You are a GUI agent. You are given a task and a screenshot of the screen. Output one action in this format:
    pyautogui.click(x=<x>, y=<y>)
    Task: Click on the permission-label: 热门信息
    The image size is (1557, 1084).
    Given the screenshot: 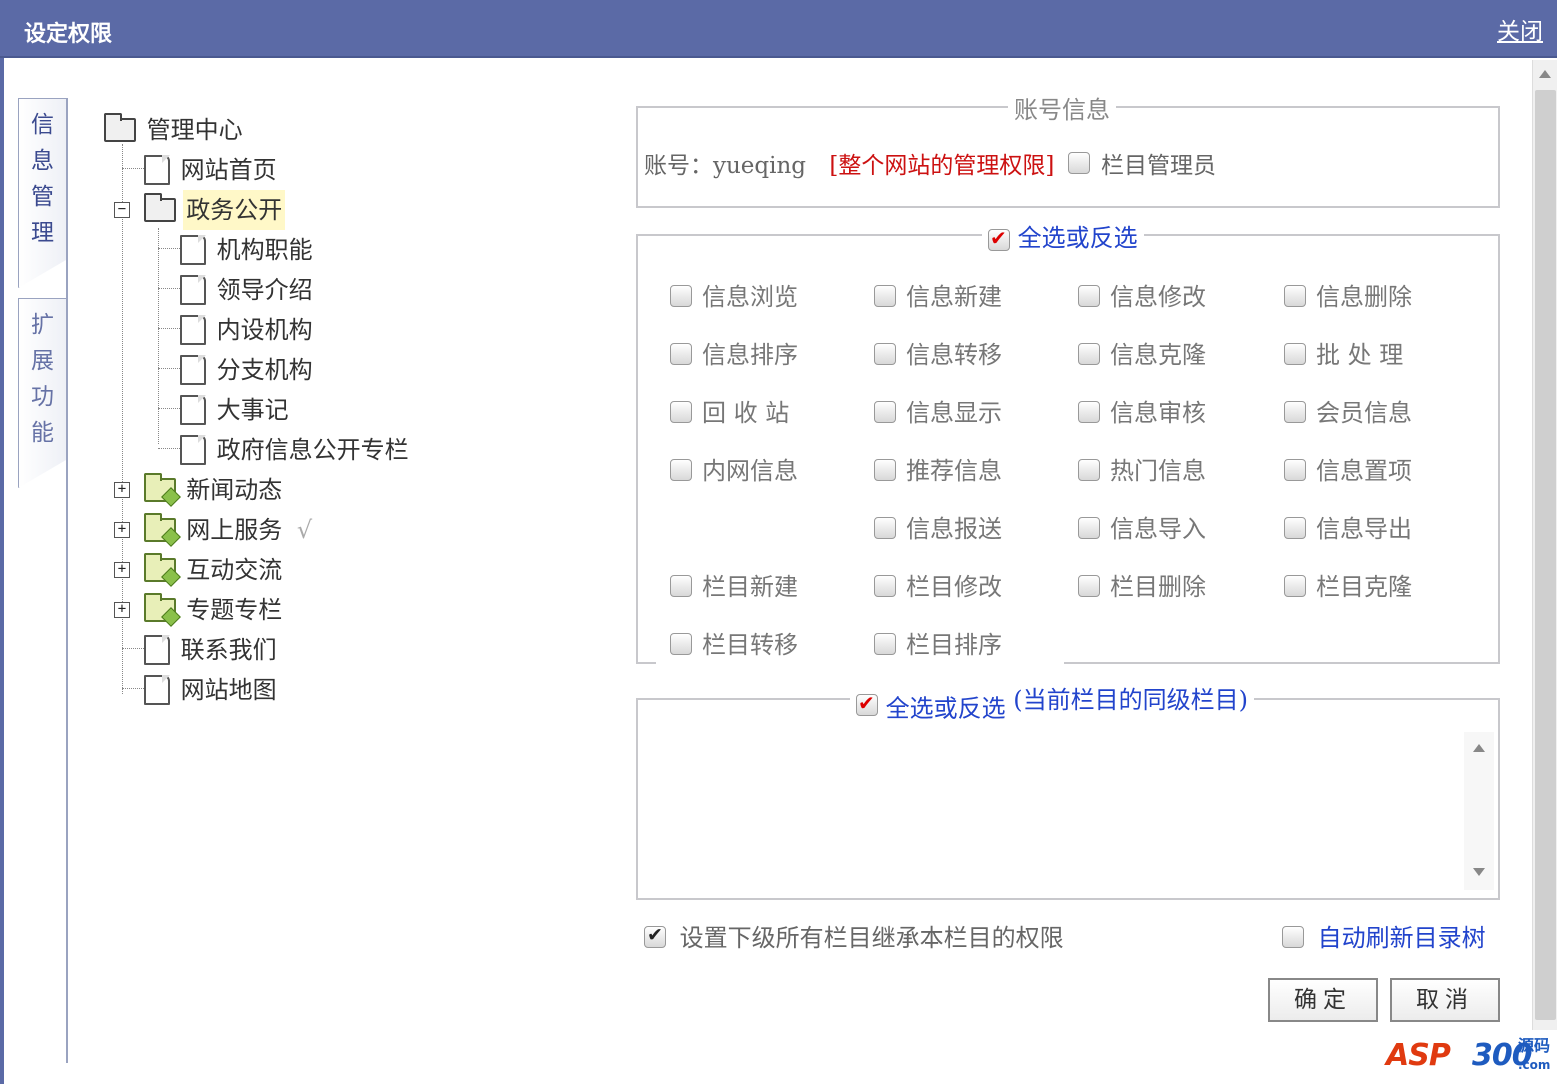 What is the action you would take?
    pyautogui.click(x=1158, y=471)
    